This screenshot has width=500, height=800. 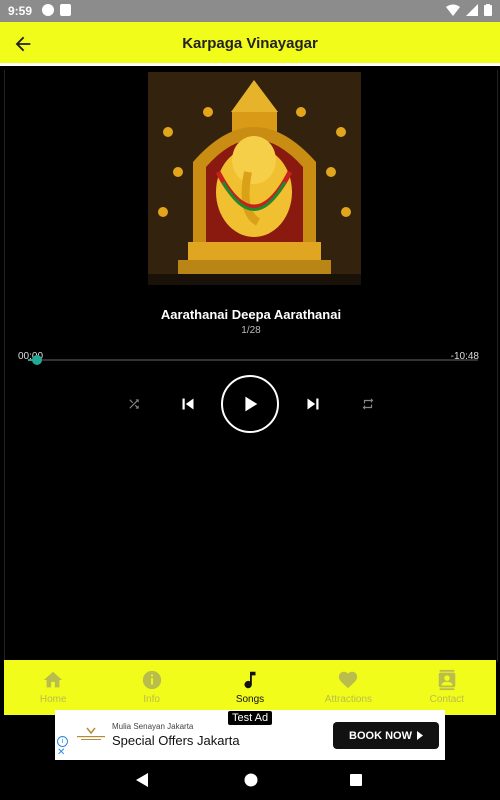 I want to click on skip-next-icon, so click(x=313, y=404).